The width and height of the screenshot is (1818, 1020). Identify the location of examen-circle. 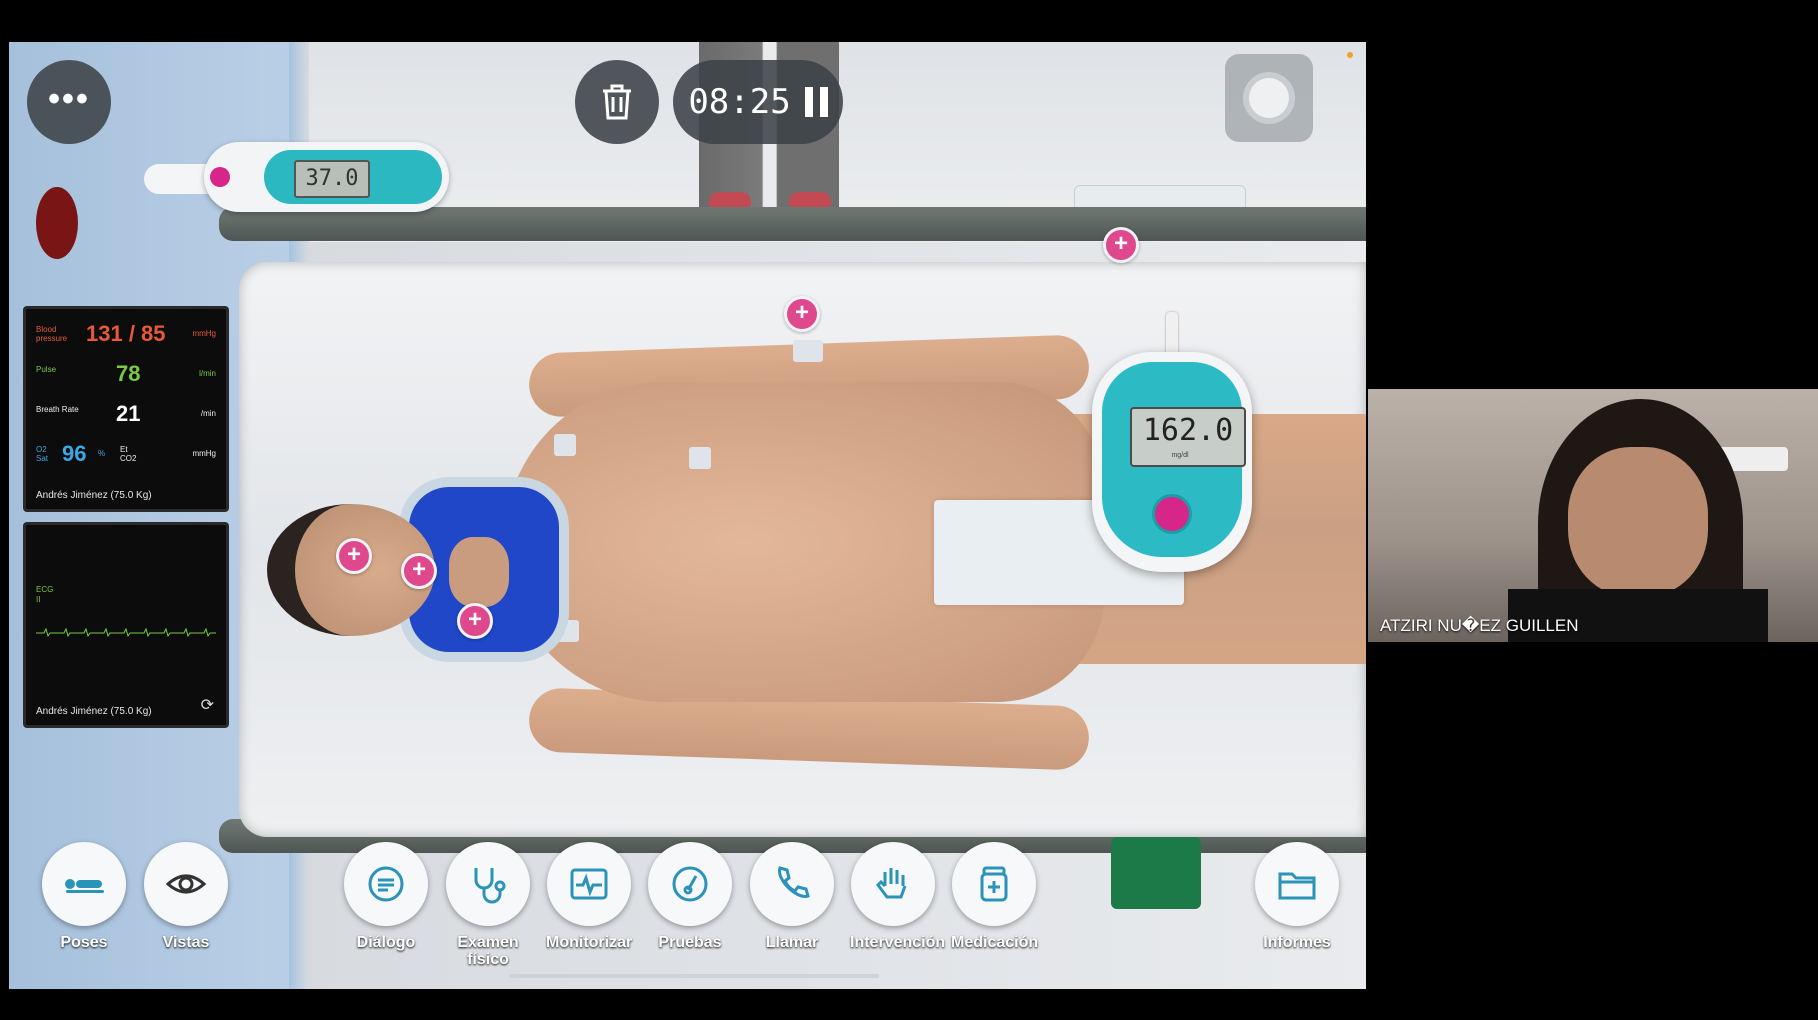
(488, 884).